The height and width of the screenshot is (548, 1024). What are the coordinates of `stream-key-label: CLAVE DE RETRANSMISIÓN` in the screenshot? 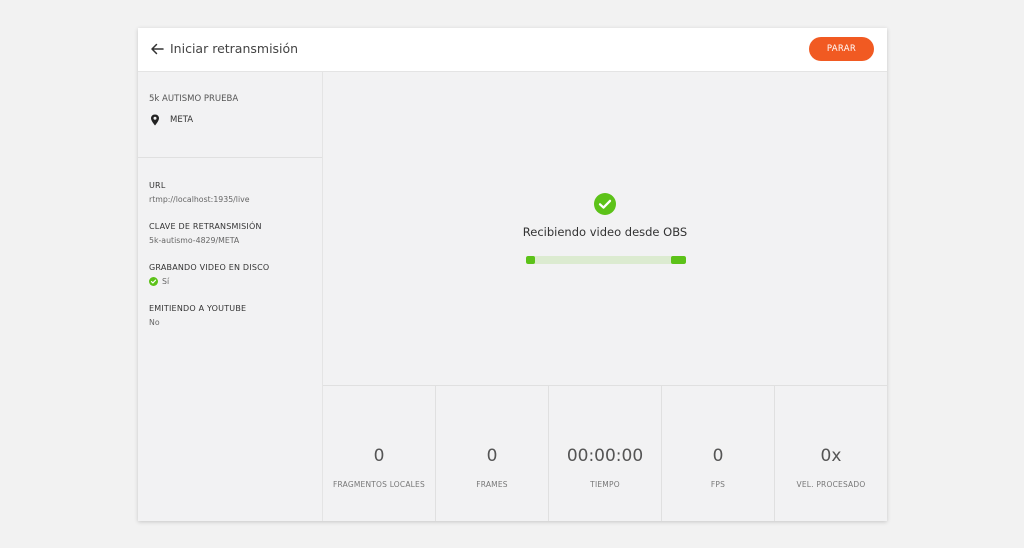 It's located at (205, 226).